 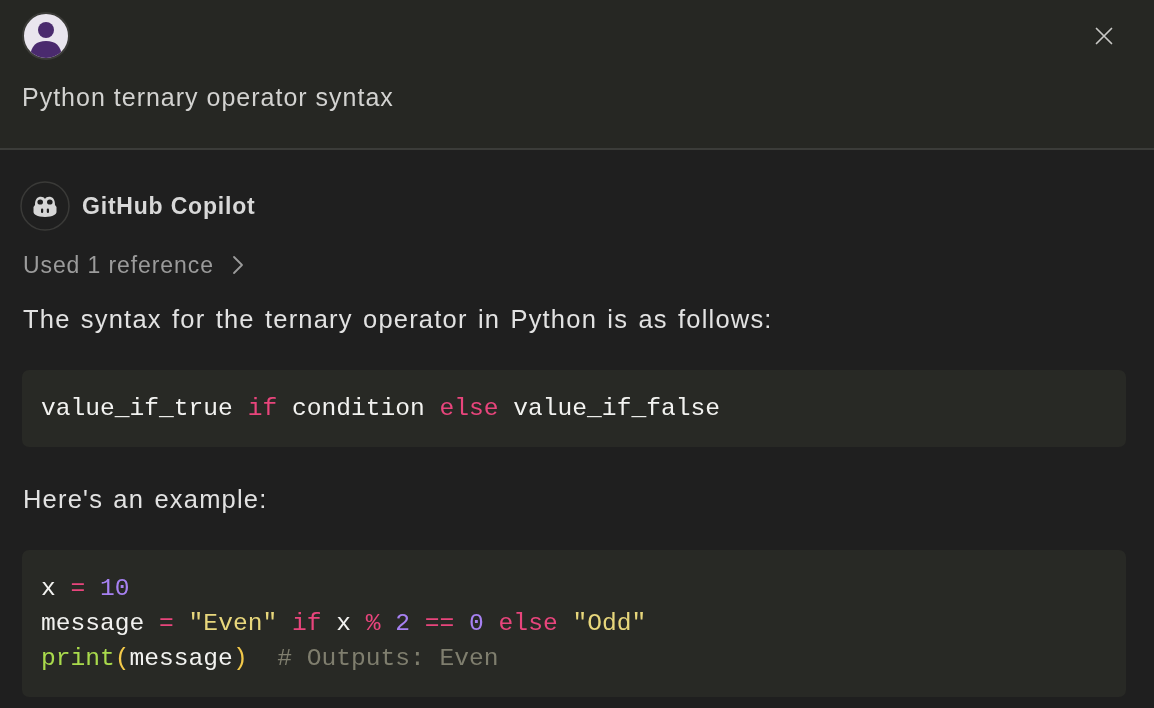 What do you see at coordinates (45, 206) in the screenshot?
I see `bot-icon` at bounding box center [45, 206].